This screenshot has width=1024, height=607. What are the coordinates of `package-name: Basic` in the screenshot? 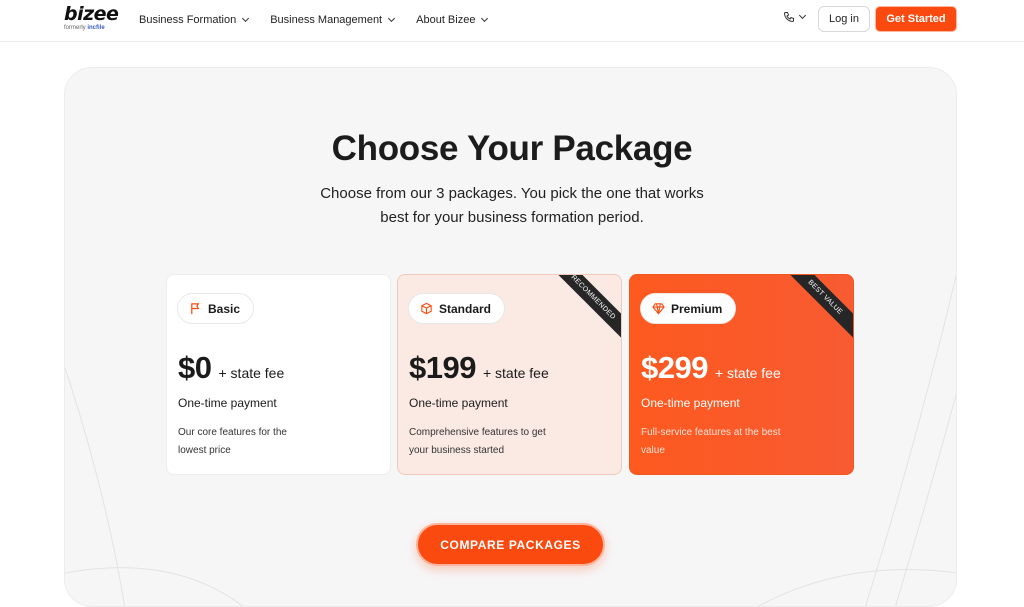 It's located at (224, 308).